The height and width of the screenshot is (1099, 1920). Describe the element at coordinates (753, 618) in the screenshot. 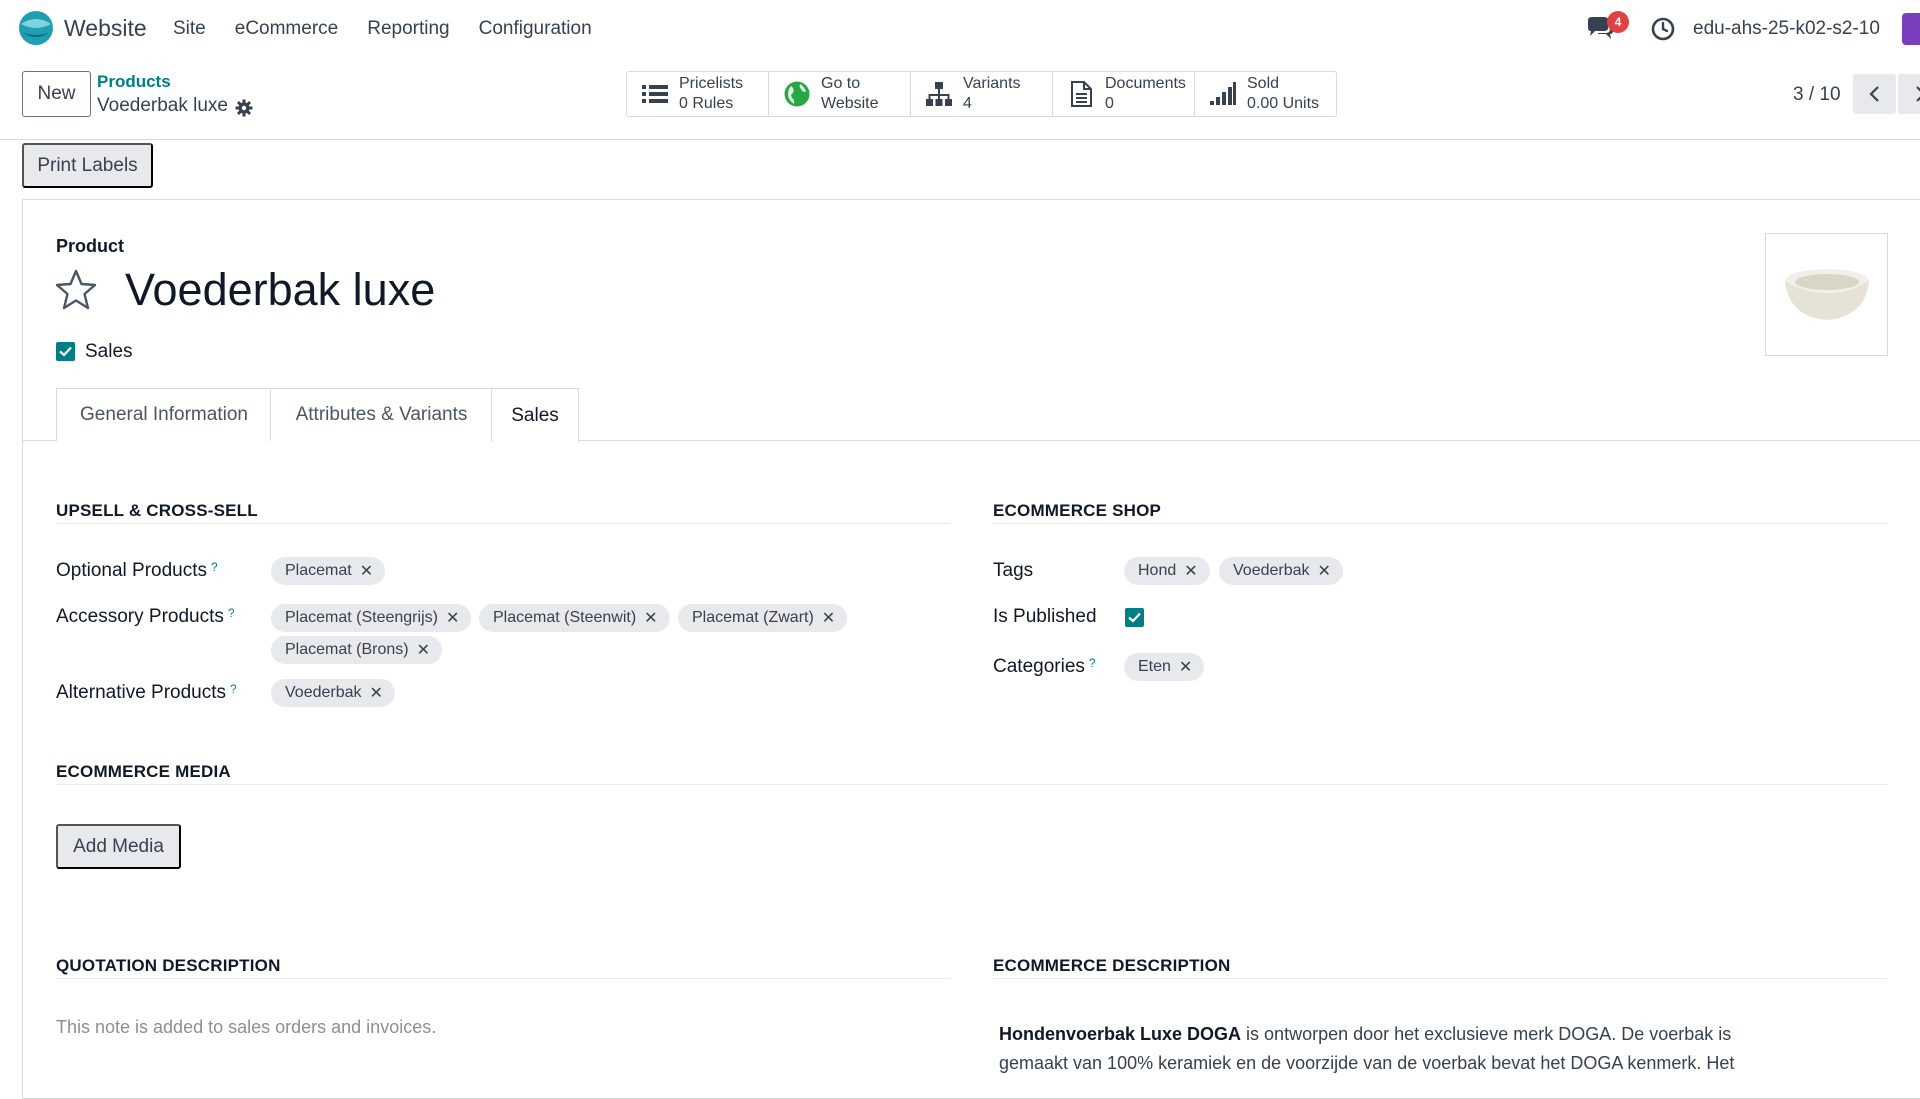

I see `tag-label: Placemat (Zwart)` at that location.